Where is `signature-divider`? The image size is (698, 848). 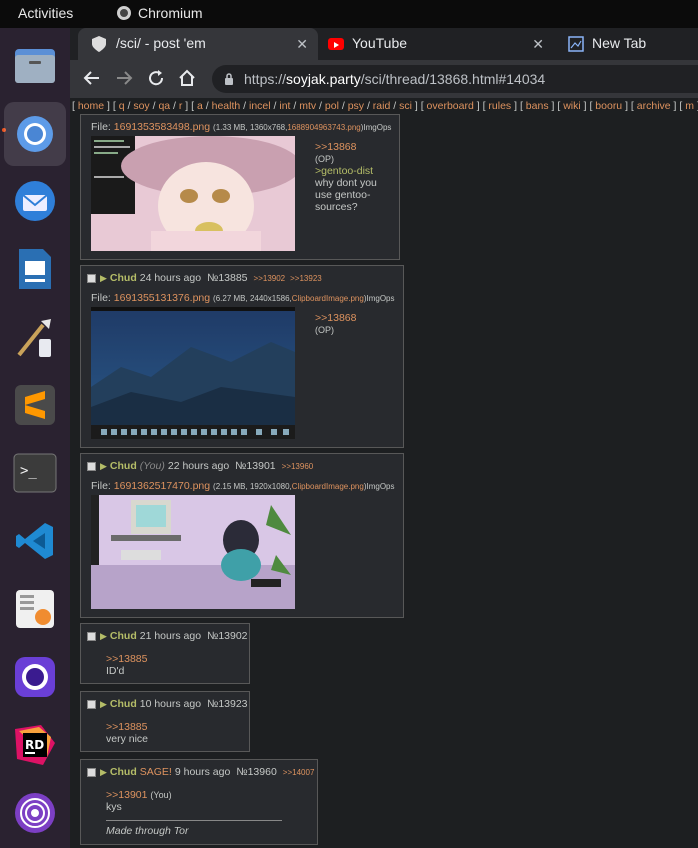 signature-divider is located at coordinates (194, 820).